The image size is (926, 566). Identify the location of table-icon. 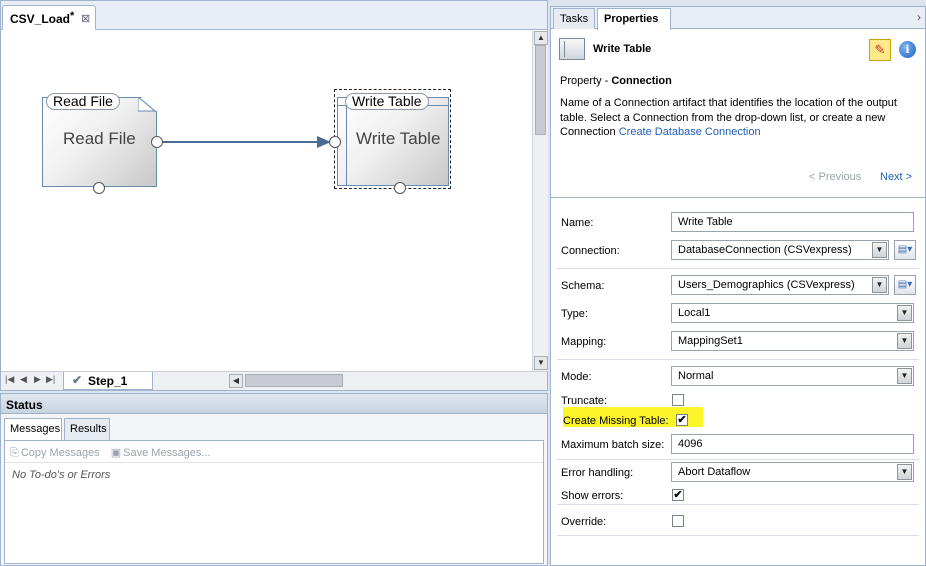
(572, 49).